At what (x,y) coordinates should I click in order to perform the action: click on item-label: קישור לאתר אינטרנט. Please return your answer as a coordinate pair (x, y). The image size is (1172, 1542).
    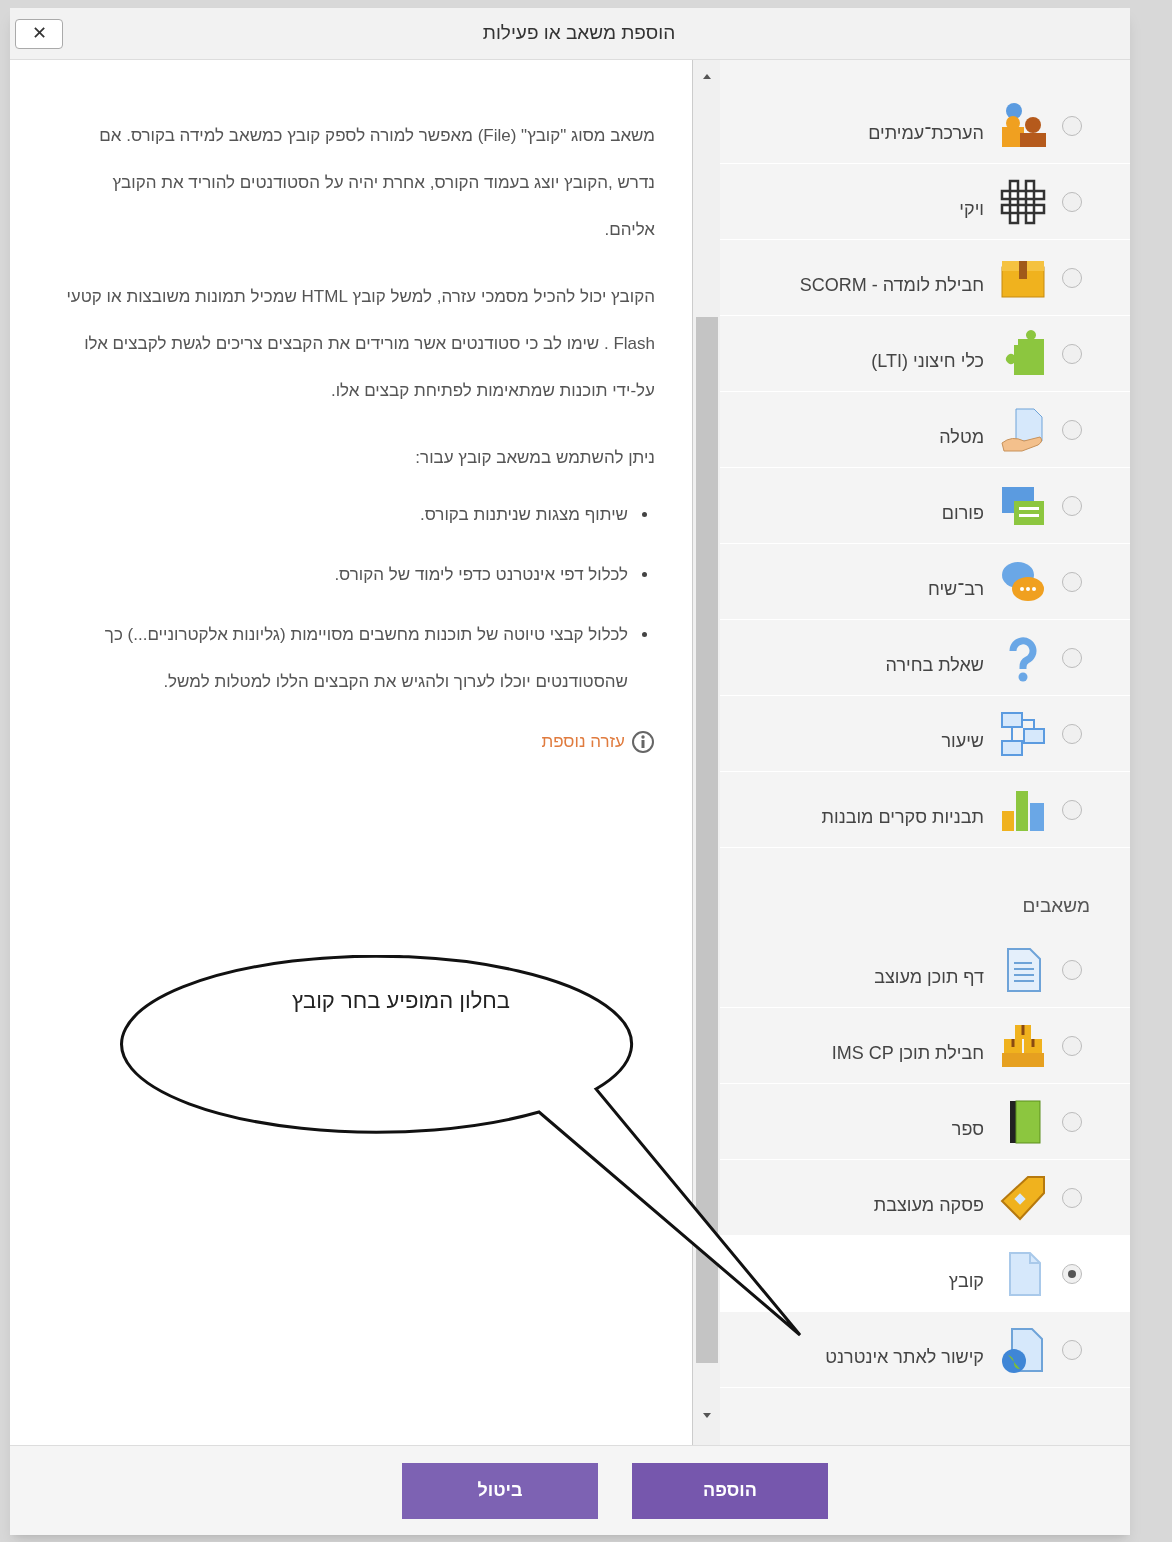
    Looking at the image, I should click on (904, 1357).